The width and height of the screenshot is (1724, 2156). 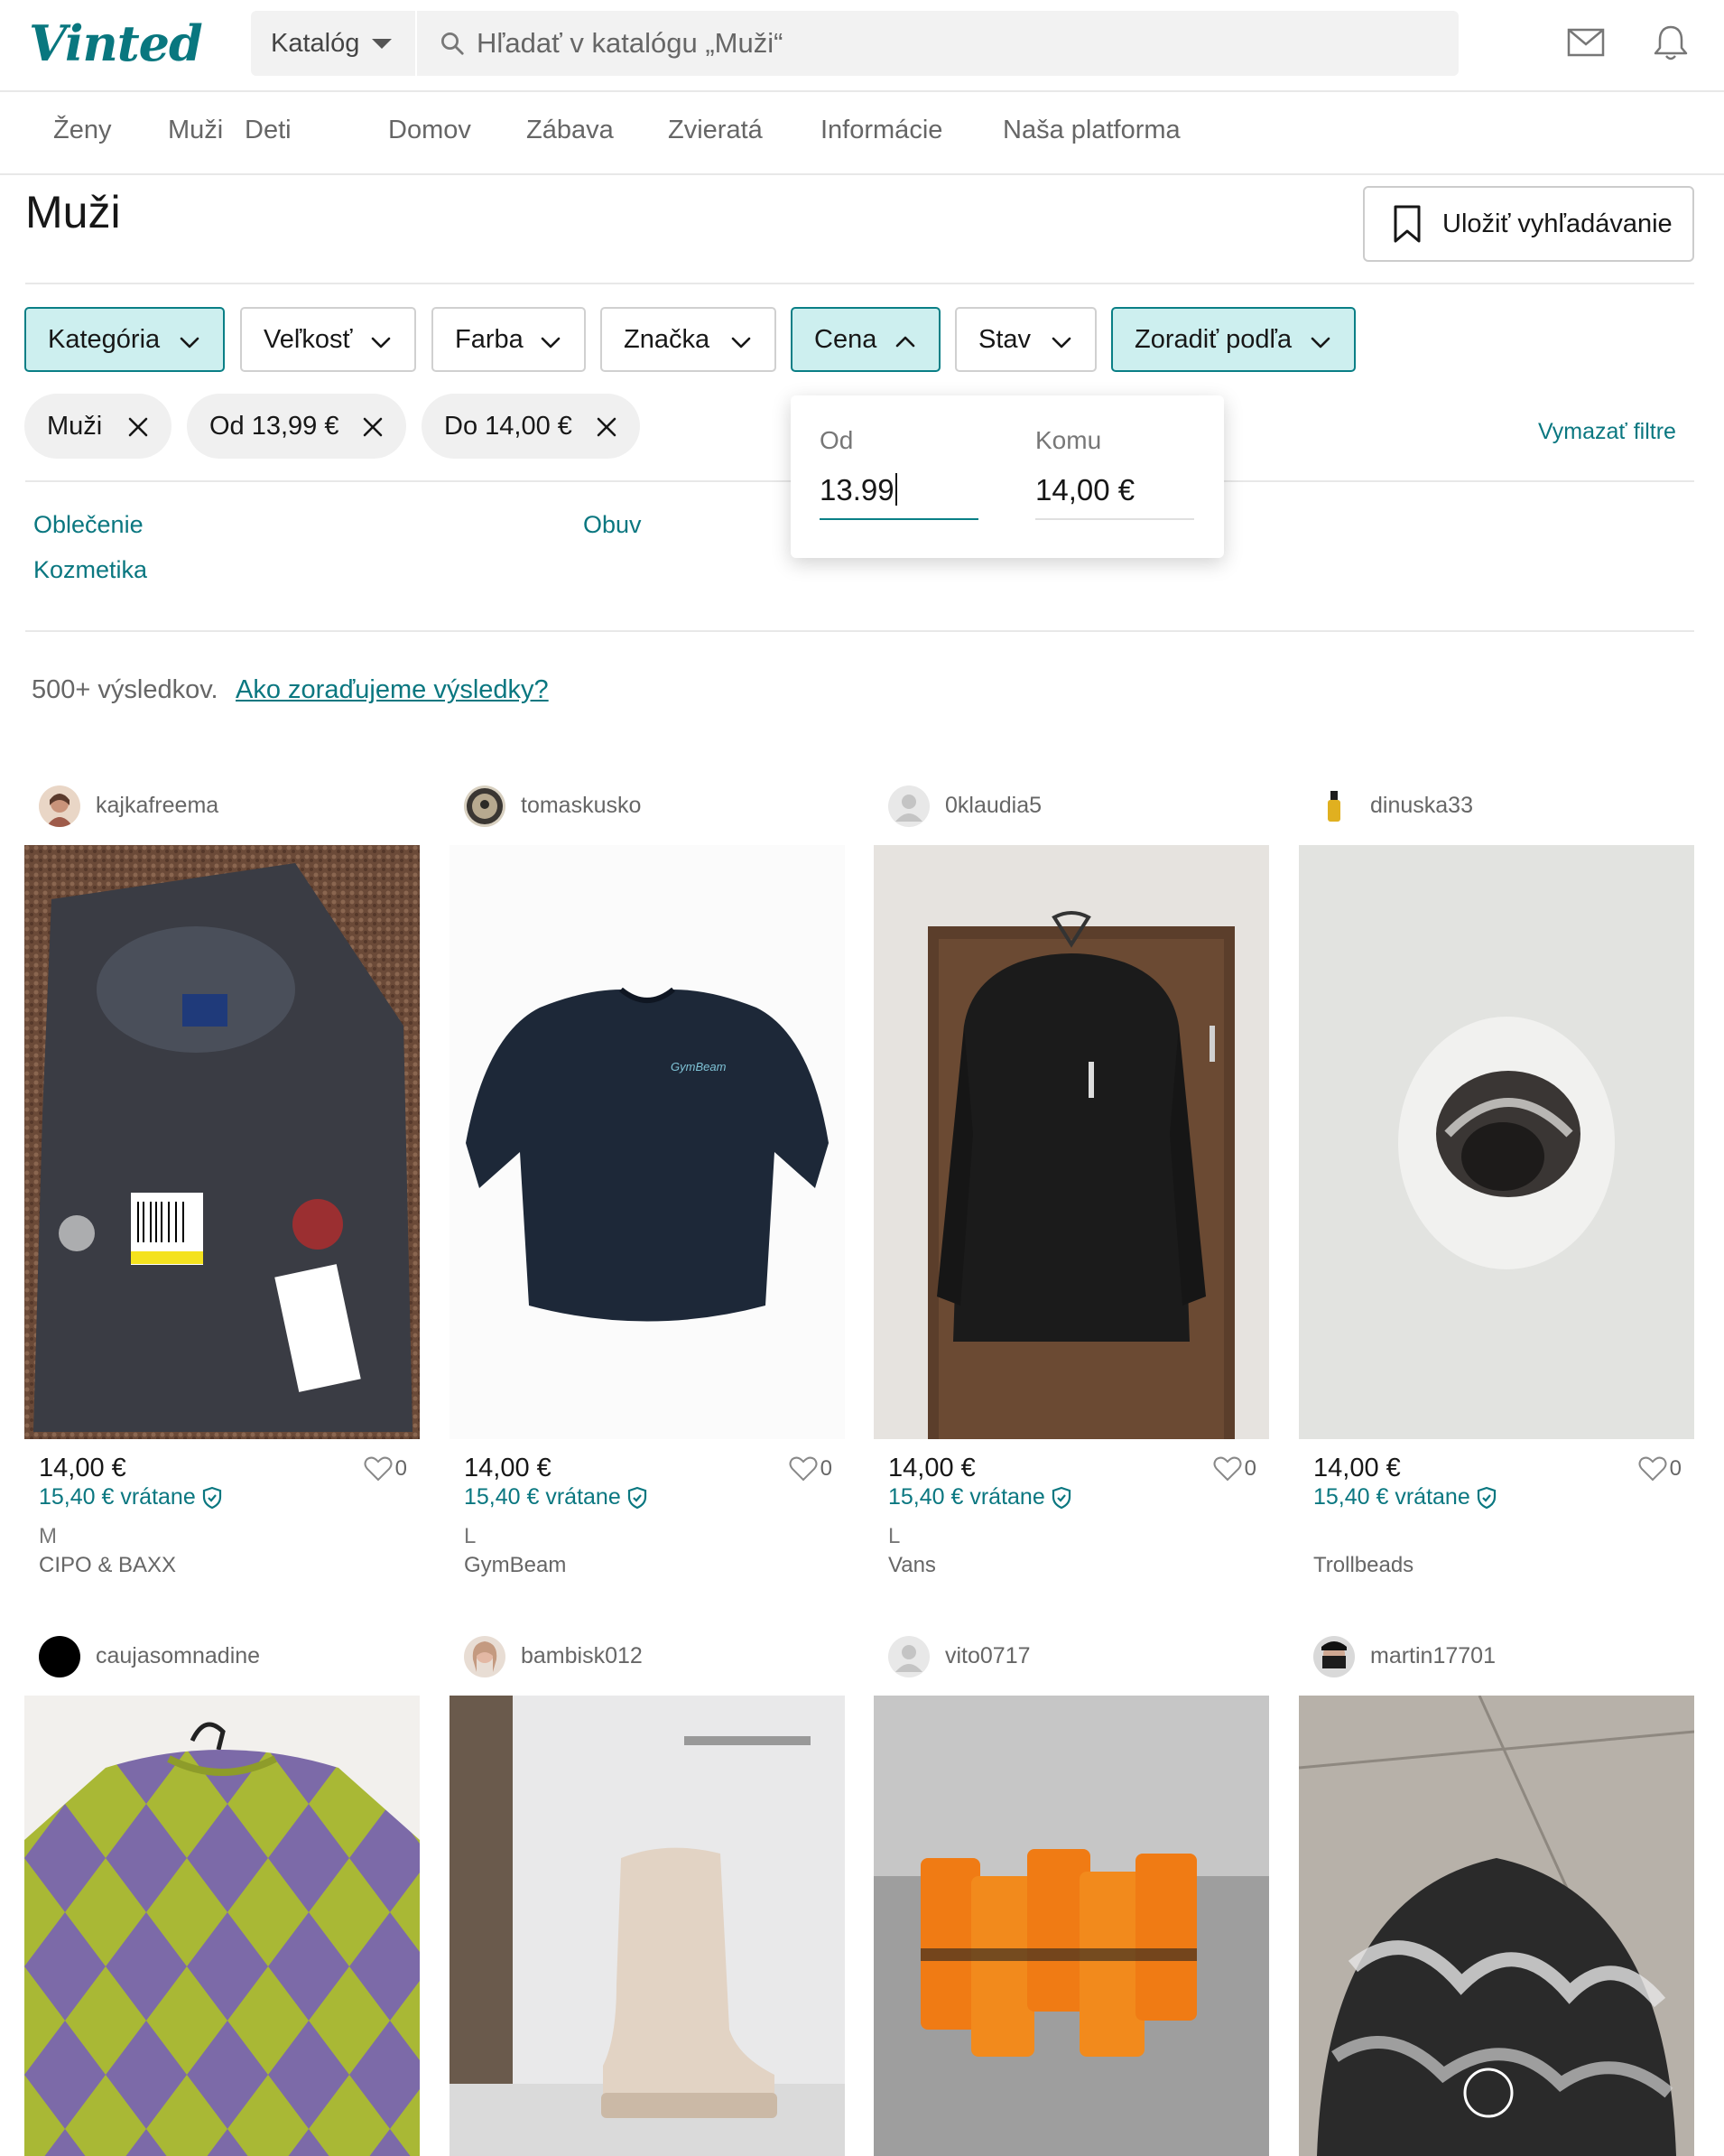 I want to click on item-photo: GymBeam, so click(x=647, y=1142).